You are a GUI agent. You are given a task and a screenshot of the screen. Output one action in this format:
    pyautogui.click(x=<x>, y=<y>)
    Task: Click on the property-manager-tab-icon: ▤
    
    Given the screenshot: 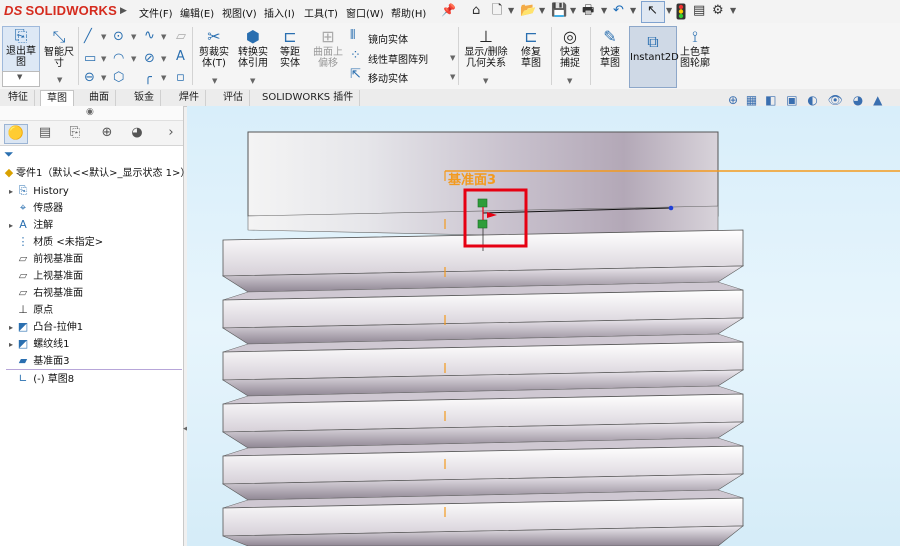 What is the action you would take?
    pyautogui.click(x=45, y=133)
    